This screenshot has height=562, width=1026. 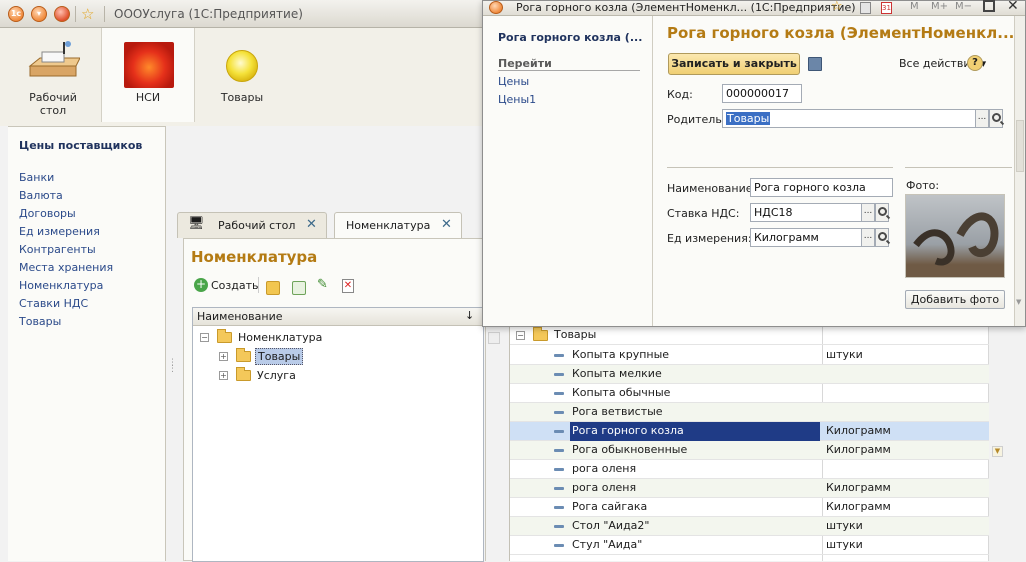 I want to click on history-icon, so click(x=62, y=14).